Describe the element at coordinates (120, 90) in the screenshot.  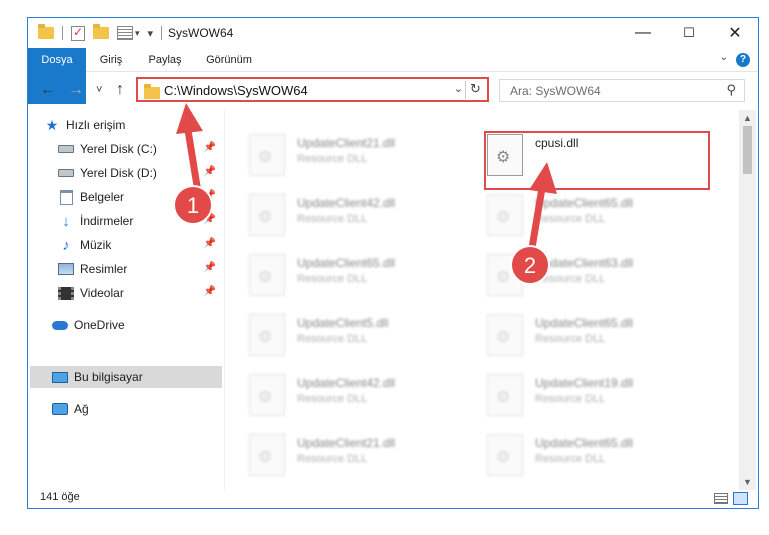
I see `up-button: ↑` at that location.